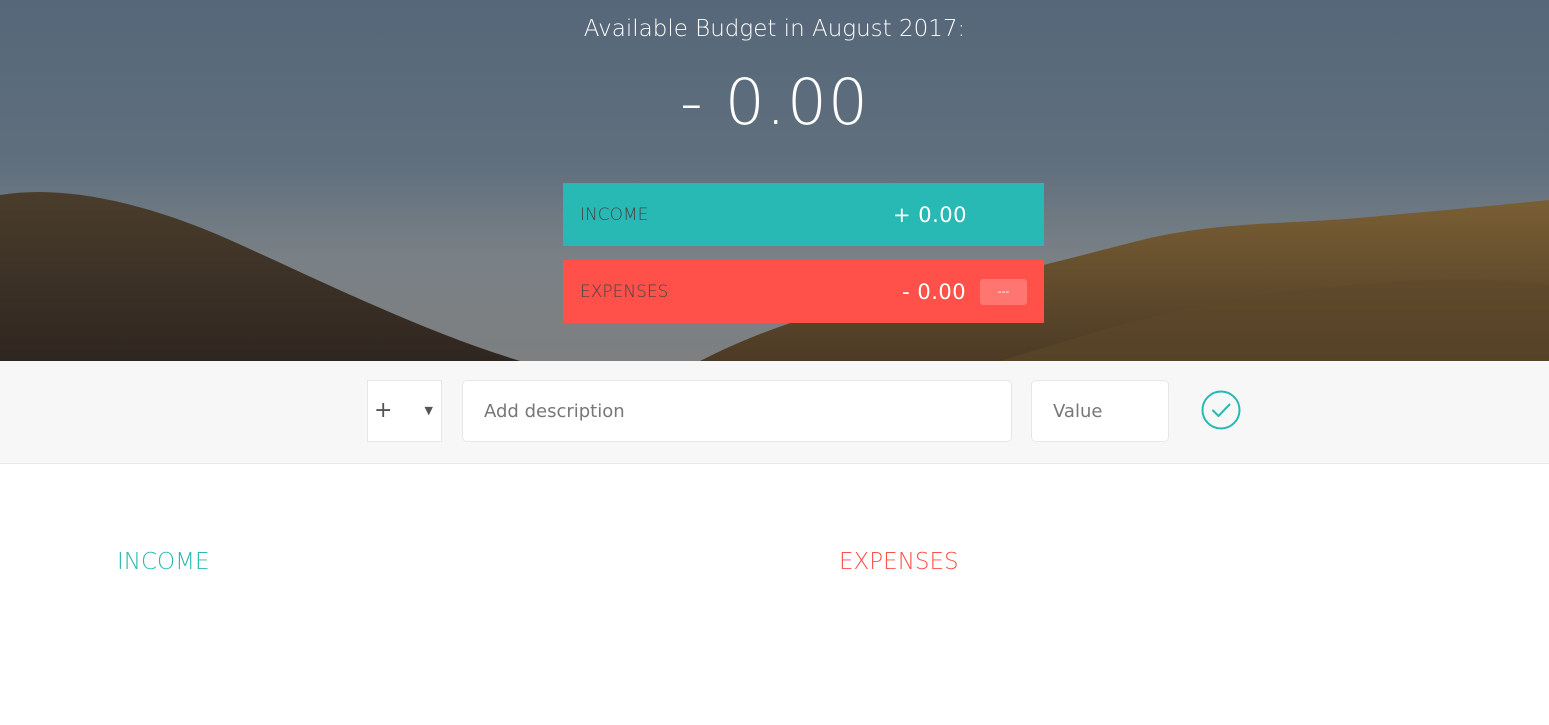 The image size is (1549, 725). Describe the element at coordinates (163, 562) in the screenshot. I see `income-list-title: INCOME` at that location.